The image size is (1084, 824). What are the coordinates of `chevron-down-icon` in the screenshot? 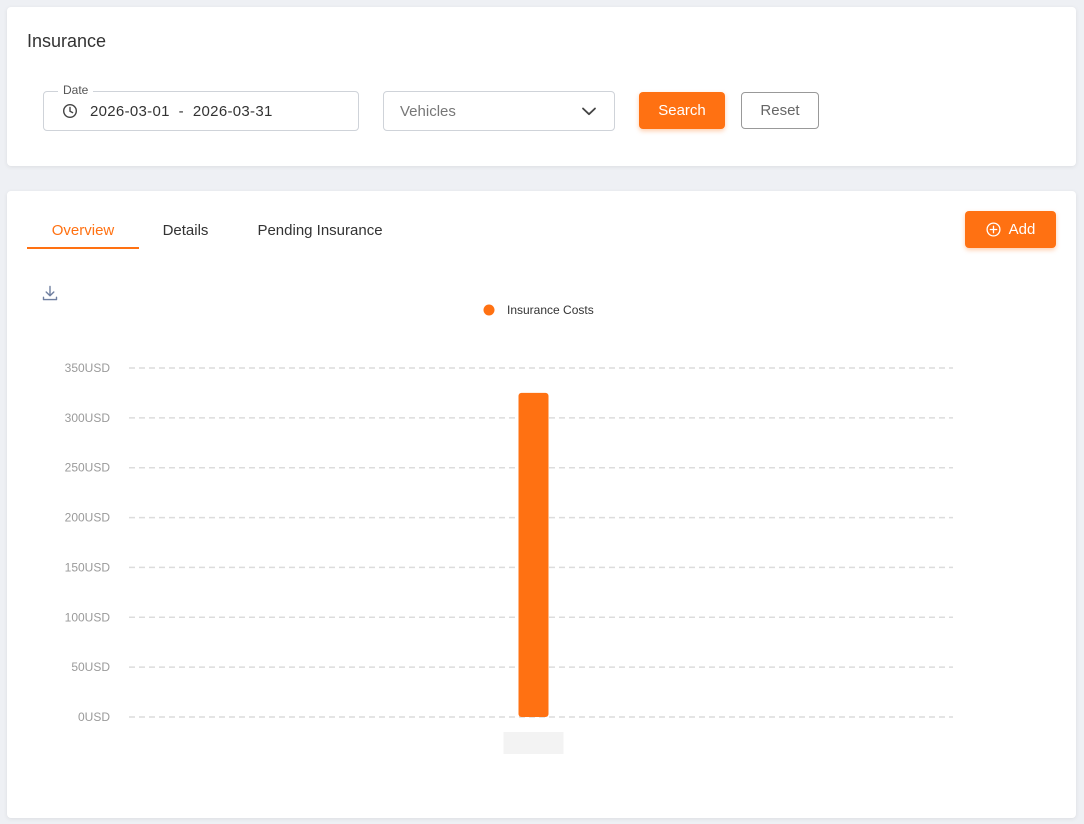 It's located at (589, 111).